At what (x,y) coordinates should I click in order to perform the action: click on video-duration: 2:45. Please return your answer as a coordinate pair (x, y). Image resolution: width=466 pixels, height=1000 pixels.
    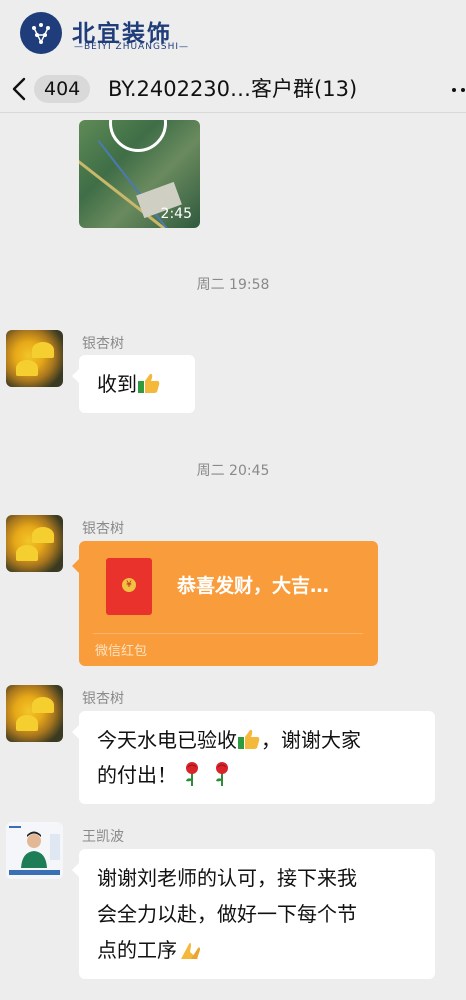
    Looking at the image, I should click on (176, 214).